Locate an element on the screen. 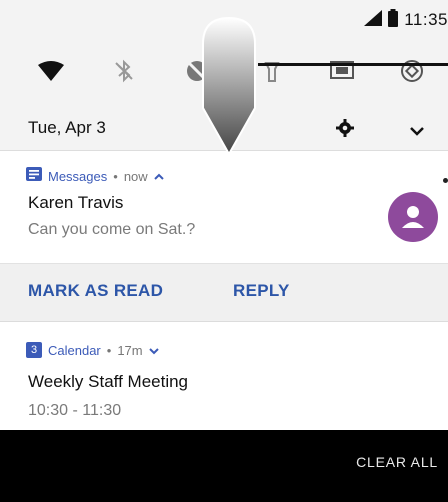  notification-body: Can you come on Sat.? is located at coordinates (112, 229).